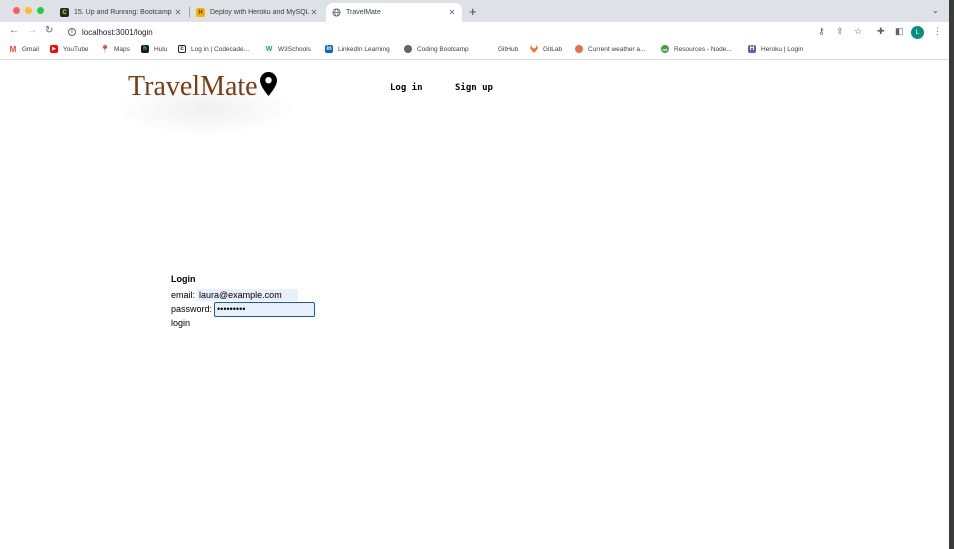  I want to click on bookmark-gmail: M Gmail, so click(24, 49).